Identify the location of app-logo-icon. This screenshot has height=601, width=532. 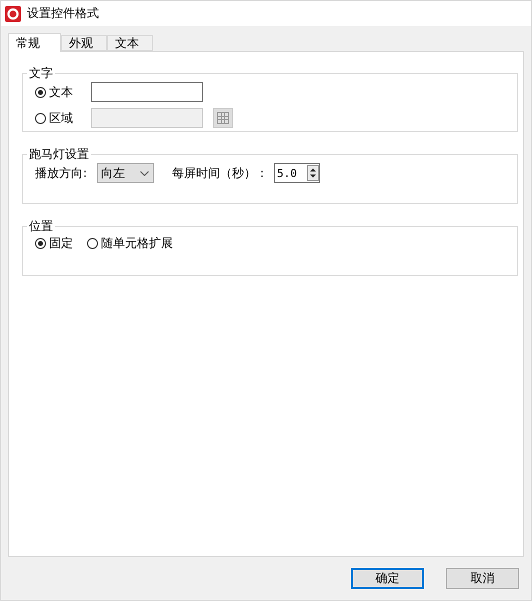
(13, 14).